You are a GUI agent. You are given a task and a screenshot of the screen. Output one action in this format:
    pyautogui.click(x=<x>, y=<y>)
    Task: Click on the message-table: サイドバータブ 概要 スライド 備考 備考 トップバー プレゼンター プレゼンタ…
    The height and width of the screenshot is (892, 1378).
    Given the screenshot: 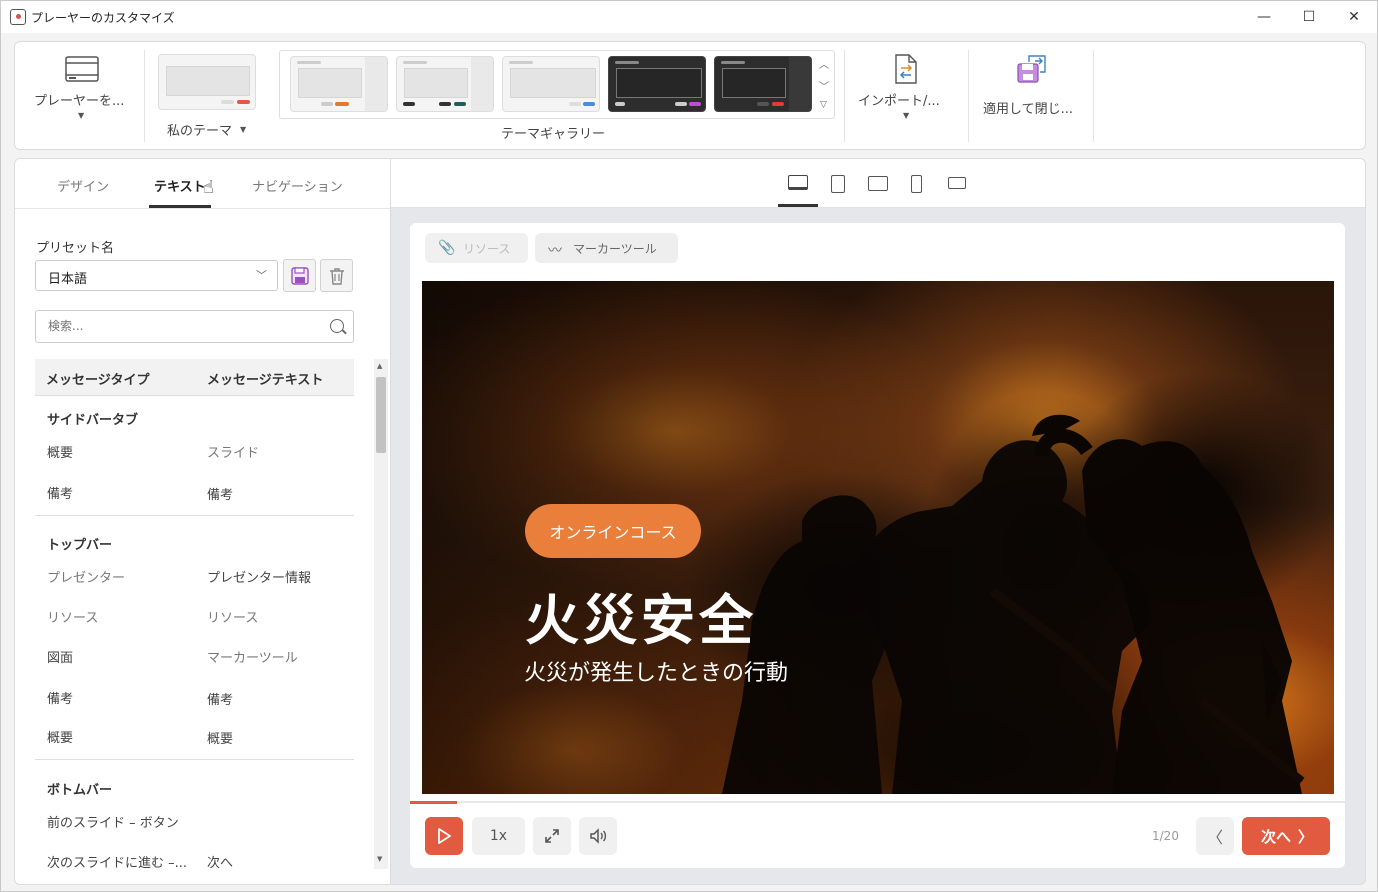 What is the action you would take?
    pyautogui.click(x=194, y=640)
    